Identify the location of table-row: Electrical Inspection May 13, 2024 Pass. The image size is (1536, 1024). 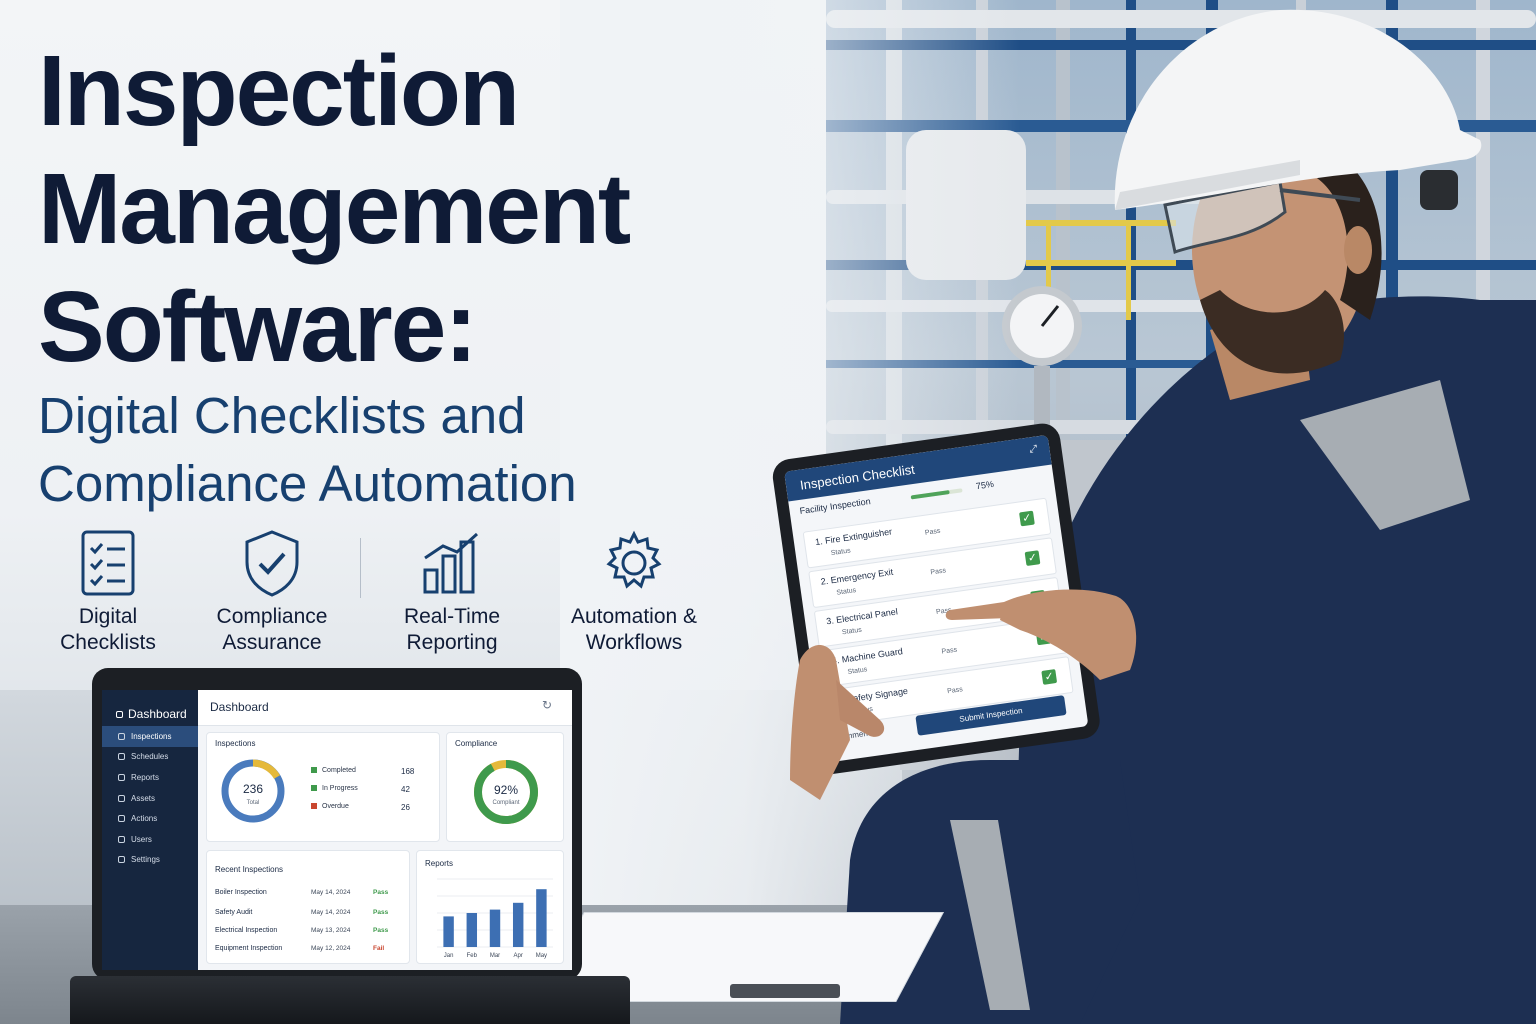
(304, 930).